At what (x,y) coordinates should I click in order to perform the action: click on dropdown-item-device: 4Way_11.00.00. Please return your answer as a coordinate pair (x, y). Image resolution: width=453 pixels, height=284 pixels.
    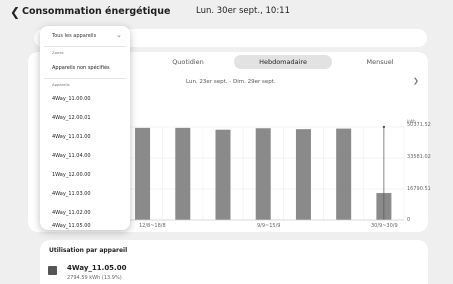
    Looking at the image, I should click on (89, 99).